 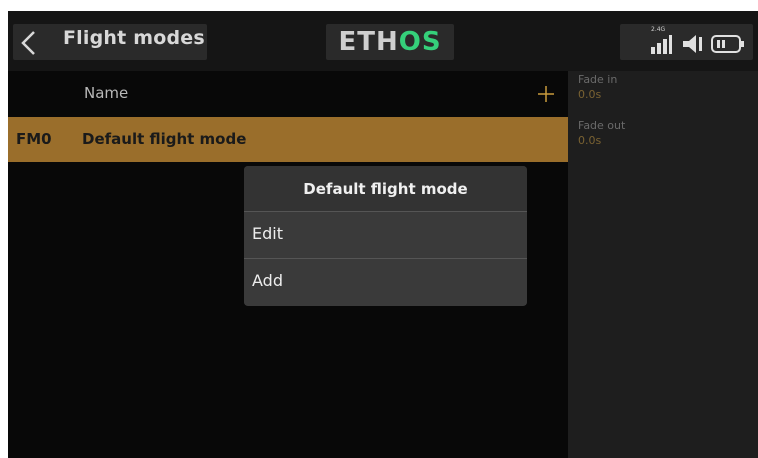 I want to click on menu-item-edit: Edit, so click(x=385, y=234).